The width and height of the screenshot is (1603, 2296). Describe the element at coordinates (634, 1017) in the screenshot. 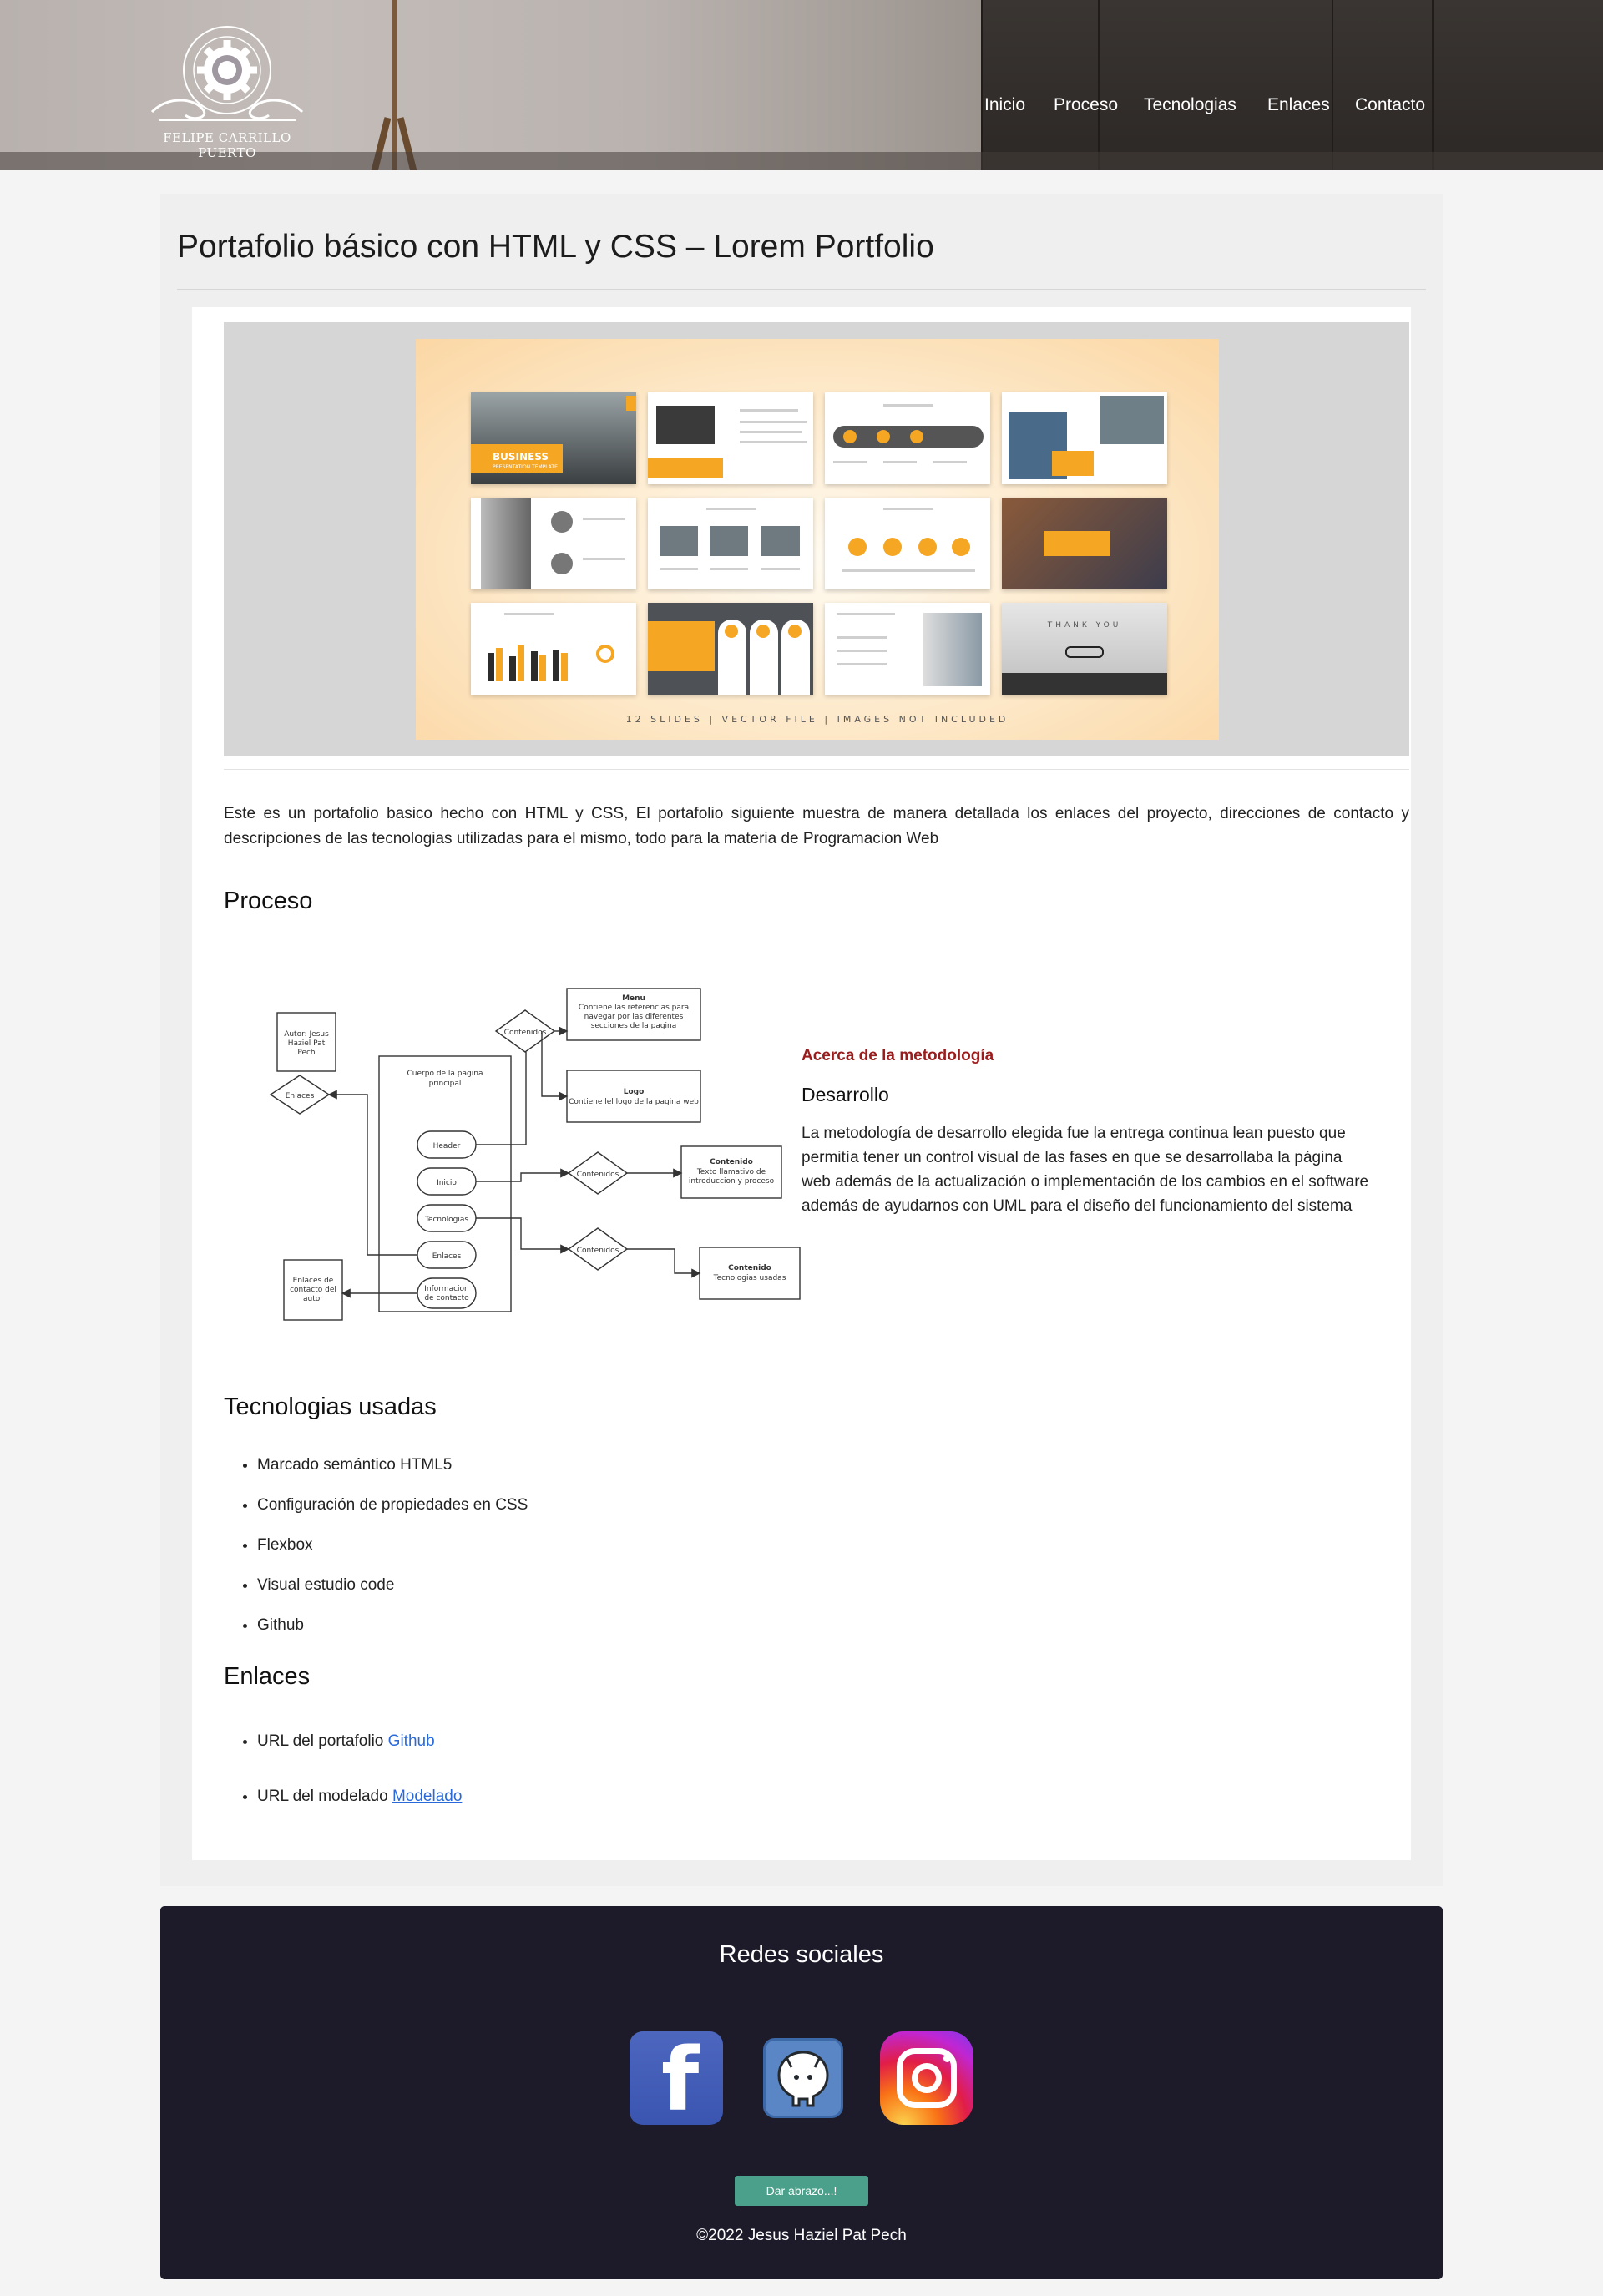

I see `diagram-menu-text-2: navegar por las diferentes` at that location.